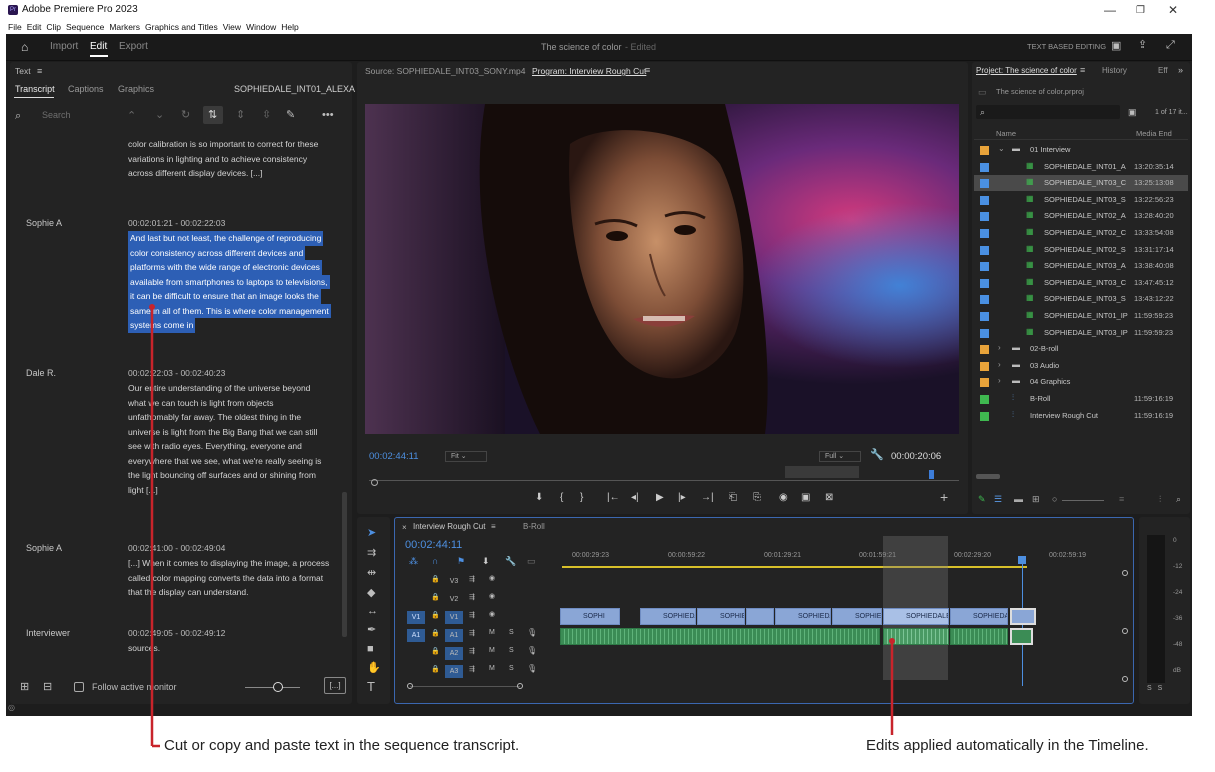  Describe the element at coordinates (152, 307) in the screenshot. I see `callout-dot-left` at that location.